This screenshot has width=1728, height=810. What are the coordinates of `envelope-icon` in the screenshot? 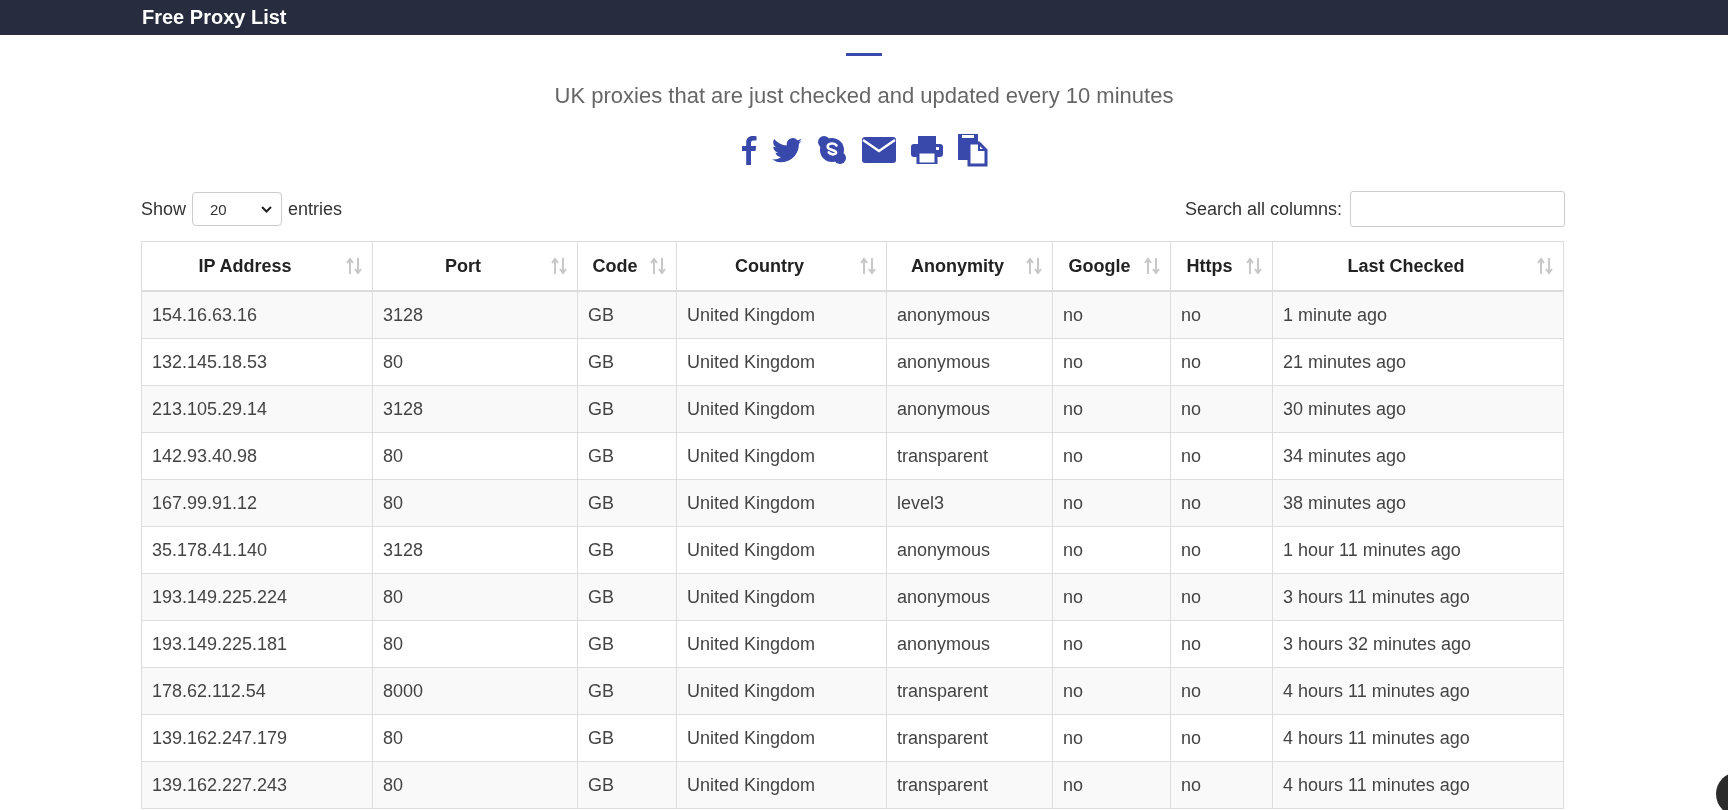 It's located at (878, 150).